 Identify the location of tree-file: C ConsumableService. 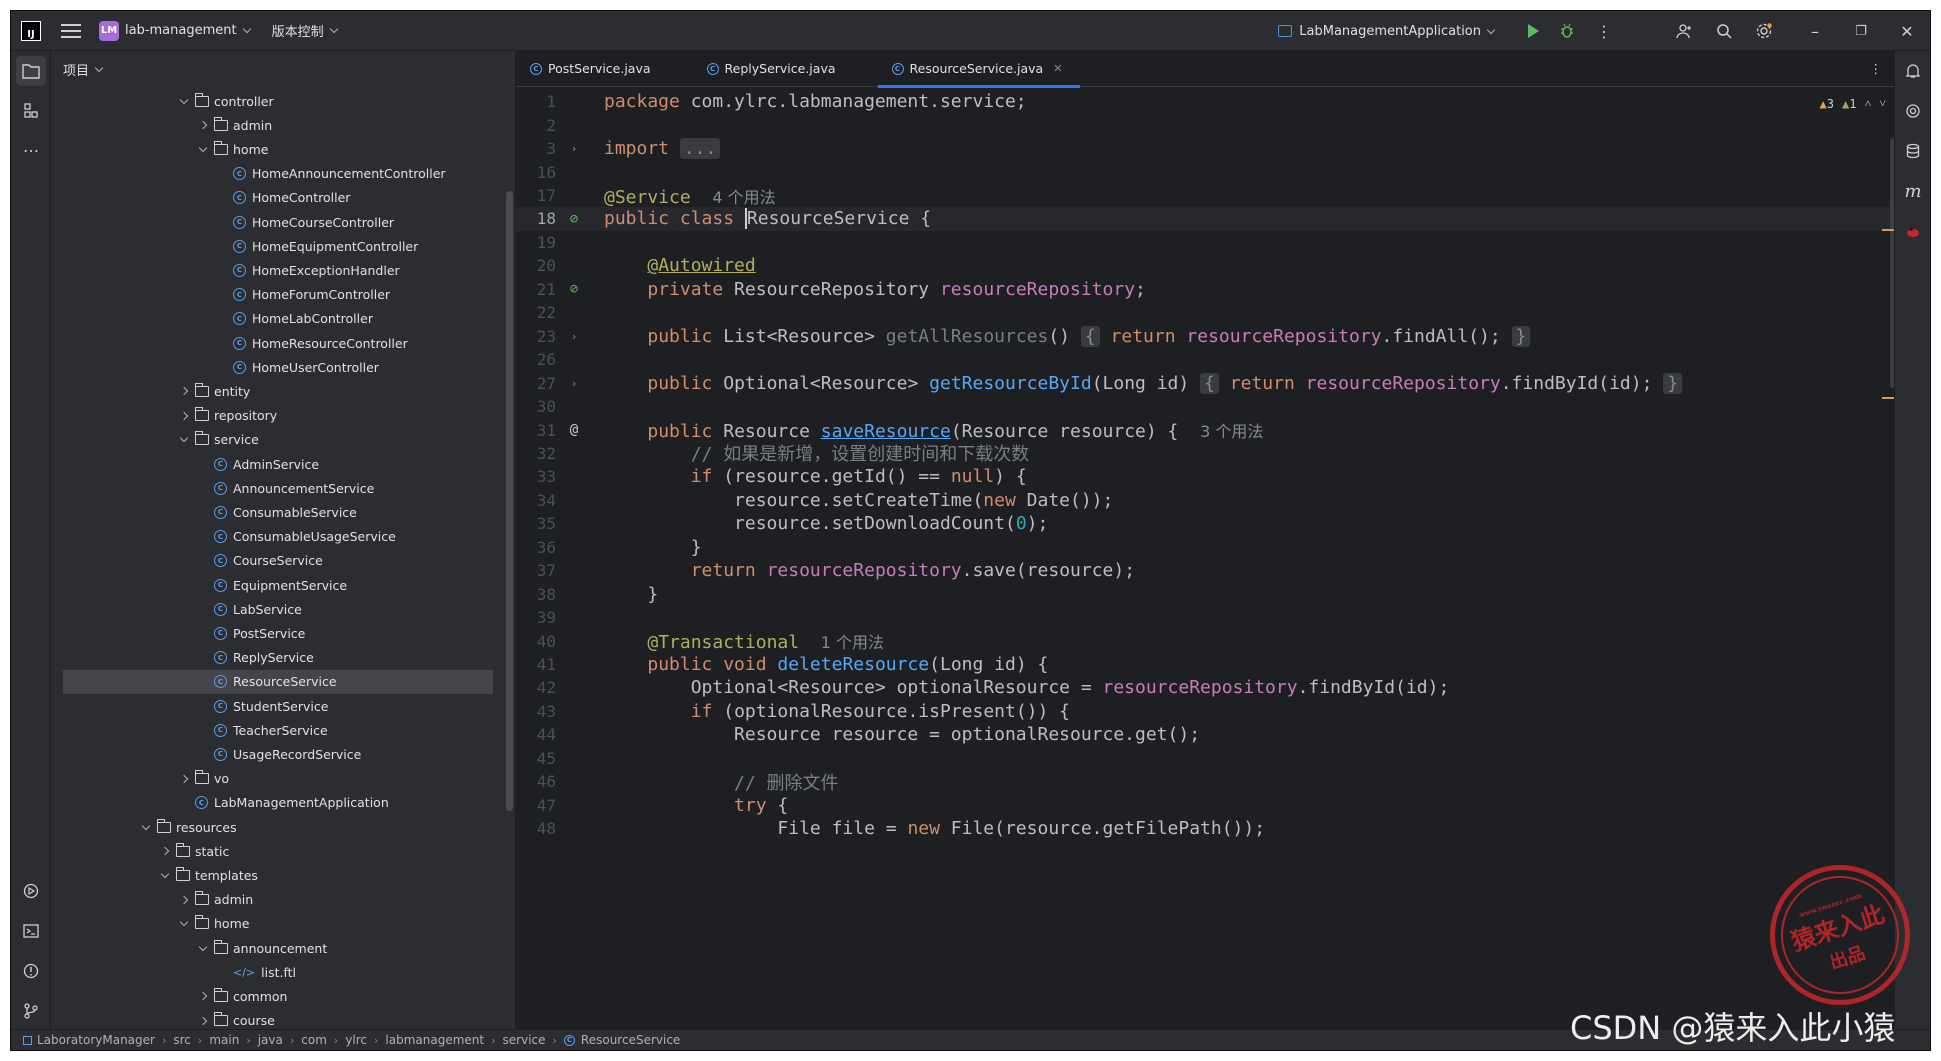
(271, 512).